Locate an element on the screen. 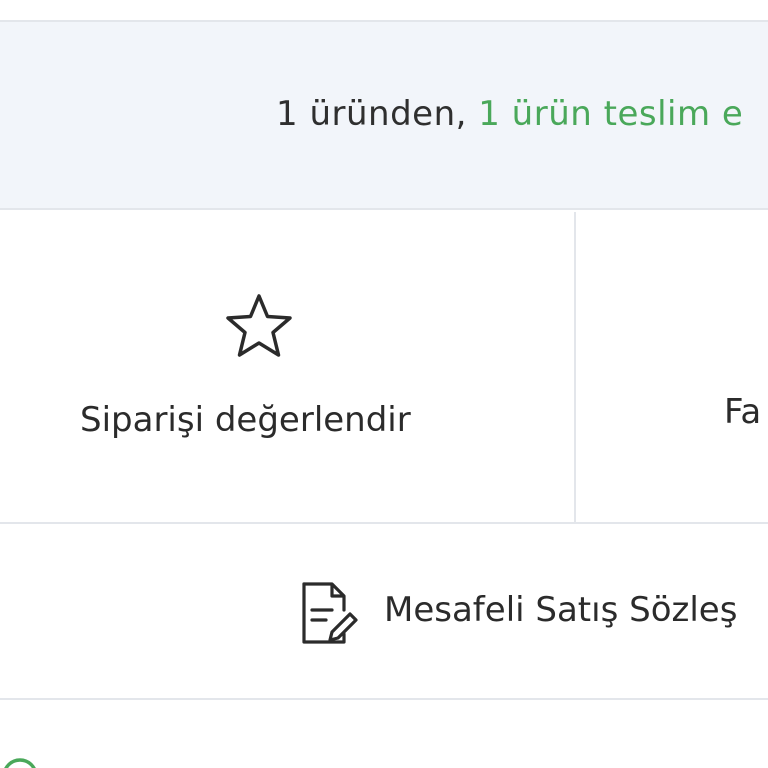 The width and height of the screenshot is (768, 768). star-outline-icon is located at coordinates (259, 325).